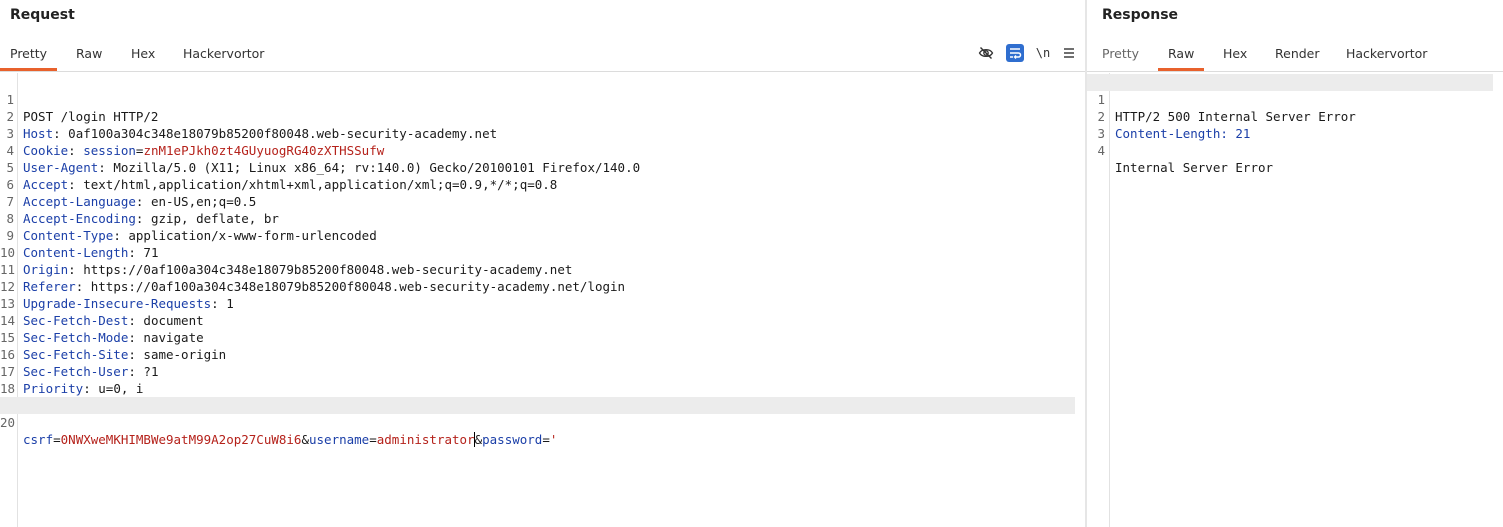  What do you see at coordinates (542, 54) in the screenshot?
I see `request-tabs: Pretty Raw Hex Hackervortor` at bounding box center [542, 54].